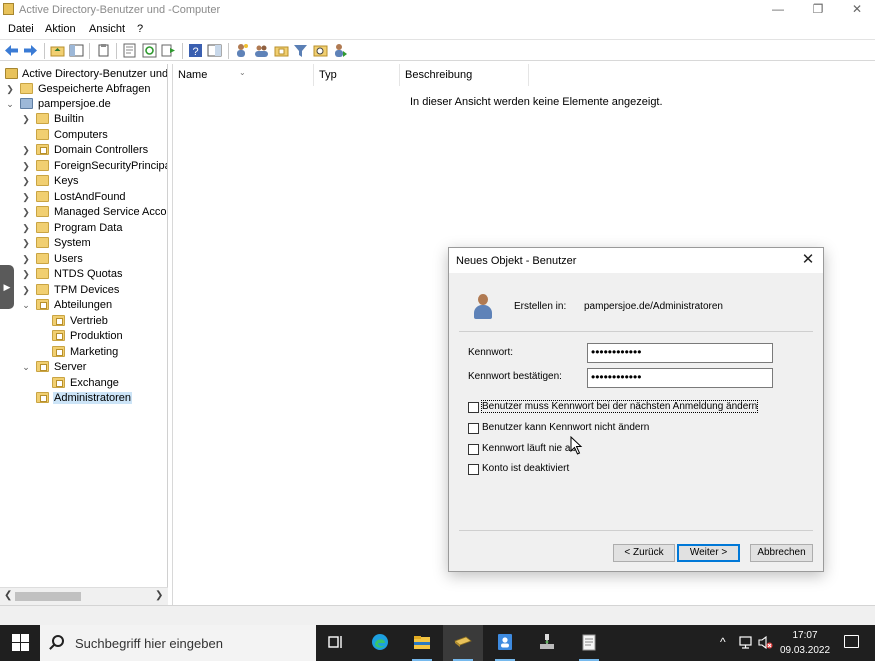  Describe the element at coordinates (515, 376) in the screenshot. I see `confirm-password-label: Kennwort bestätigen:` at that location.